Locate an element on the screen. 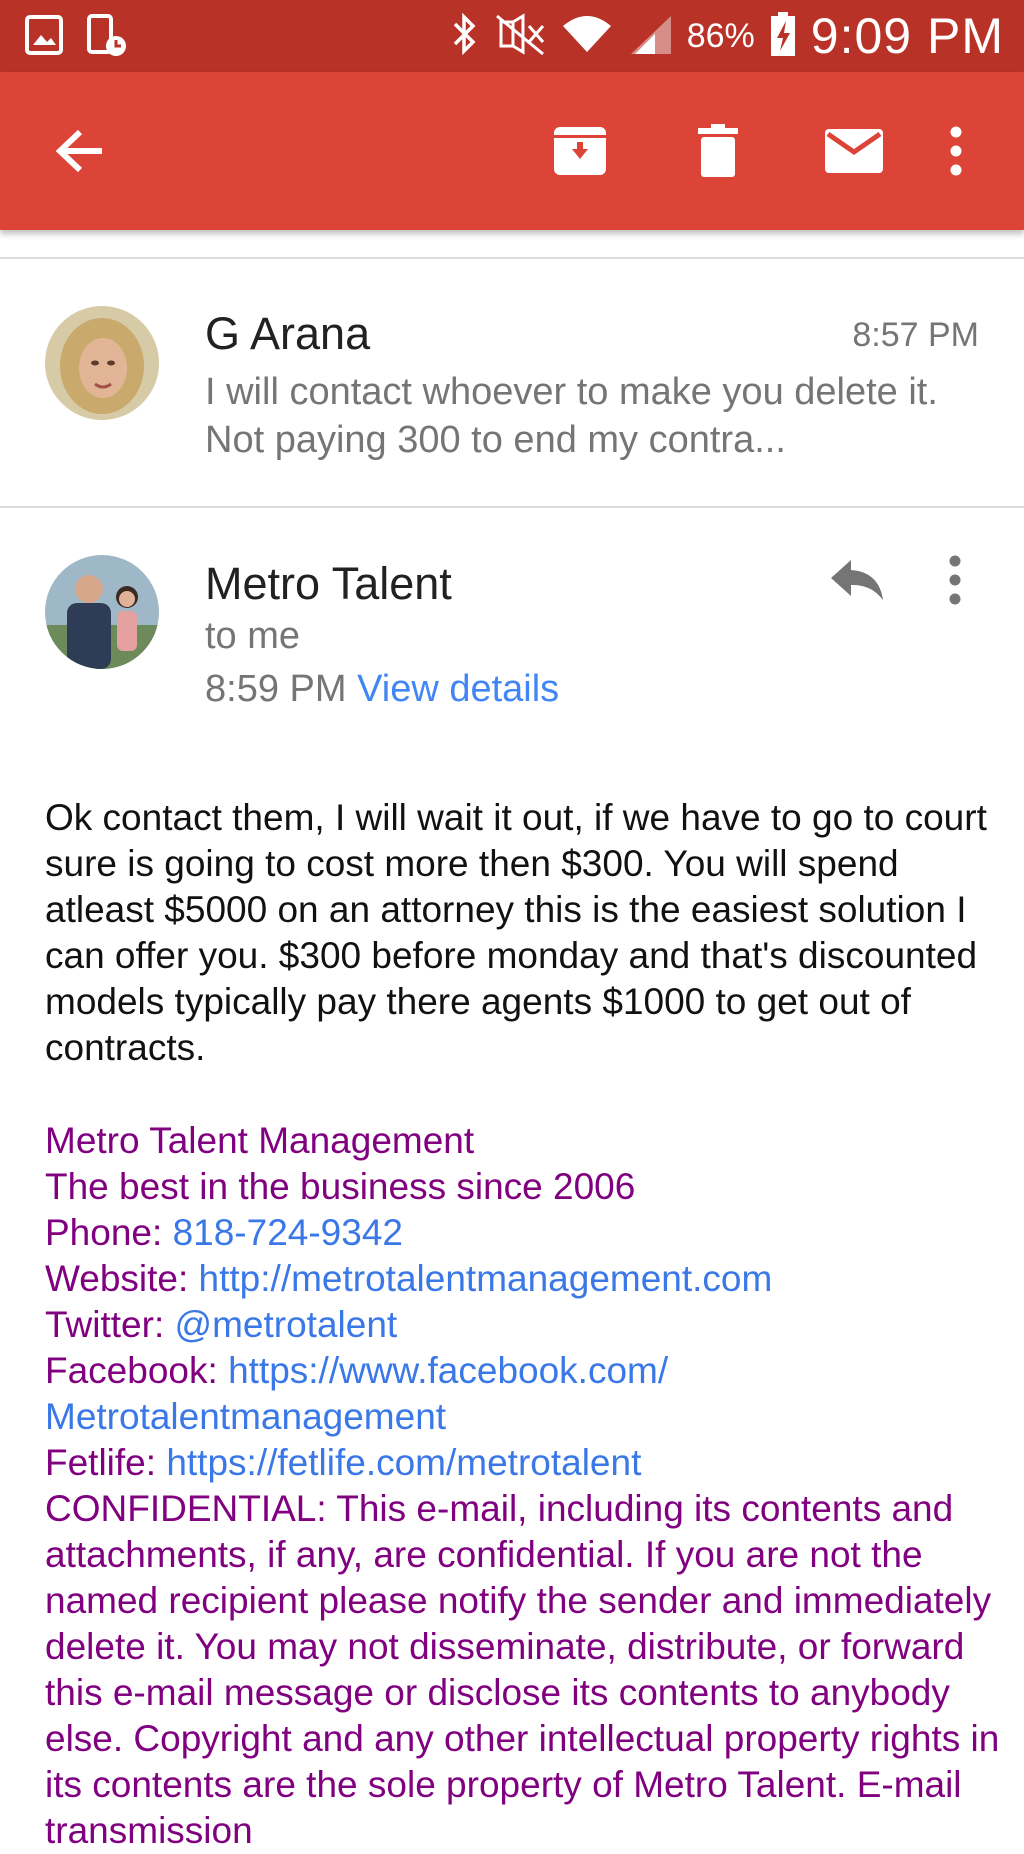 The height and width of the screenshot is (1854, 1024). trash-icon is located at coordinates (718, 150).